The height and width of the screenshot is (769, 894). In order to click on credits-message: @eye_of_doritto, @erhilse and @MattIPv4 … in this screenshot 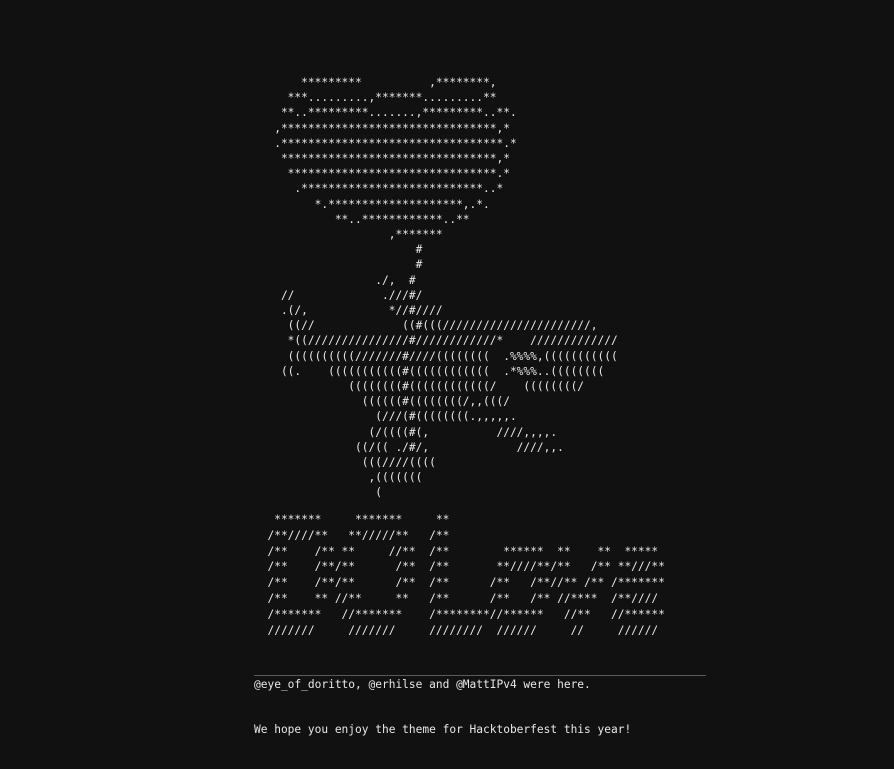, I will do `click(480, 707)`.